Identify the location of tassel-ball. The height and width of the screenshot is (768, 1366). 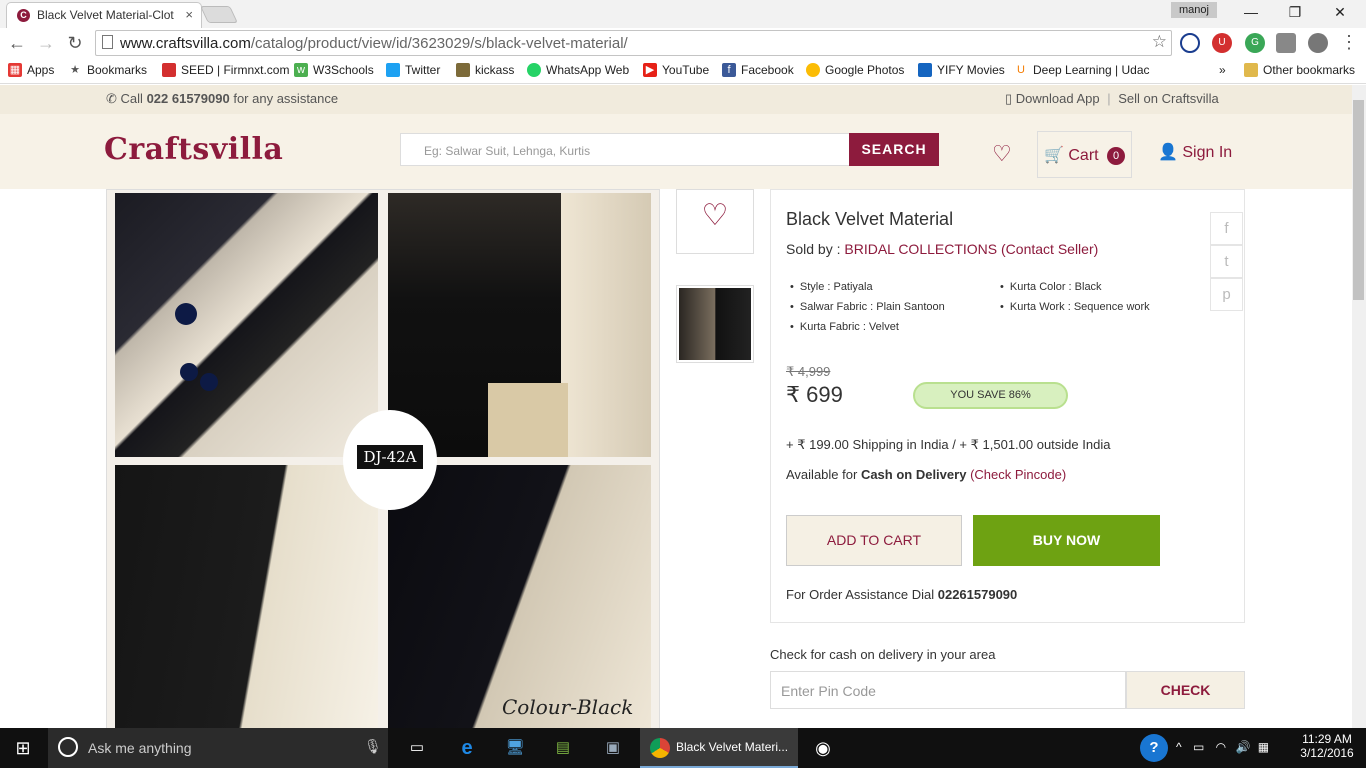
(209, 382).